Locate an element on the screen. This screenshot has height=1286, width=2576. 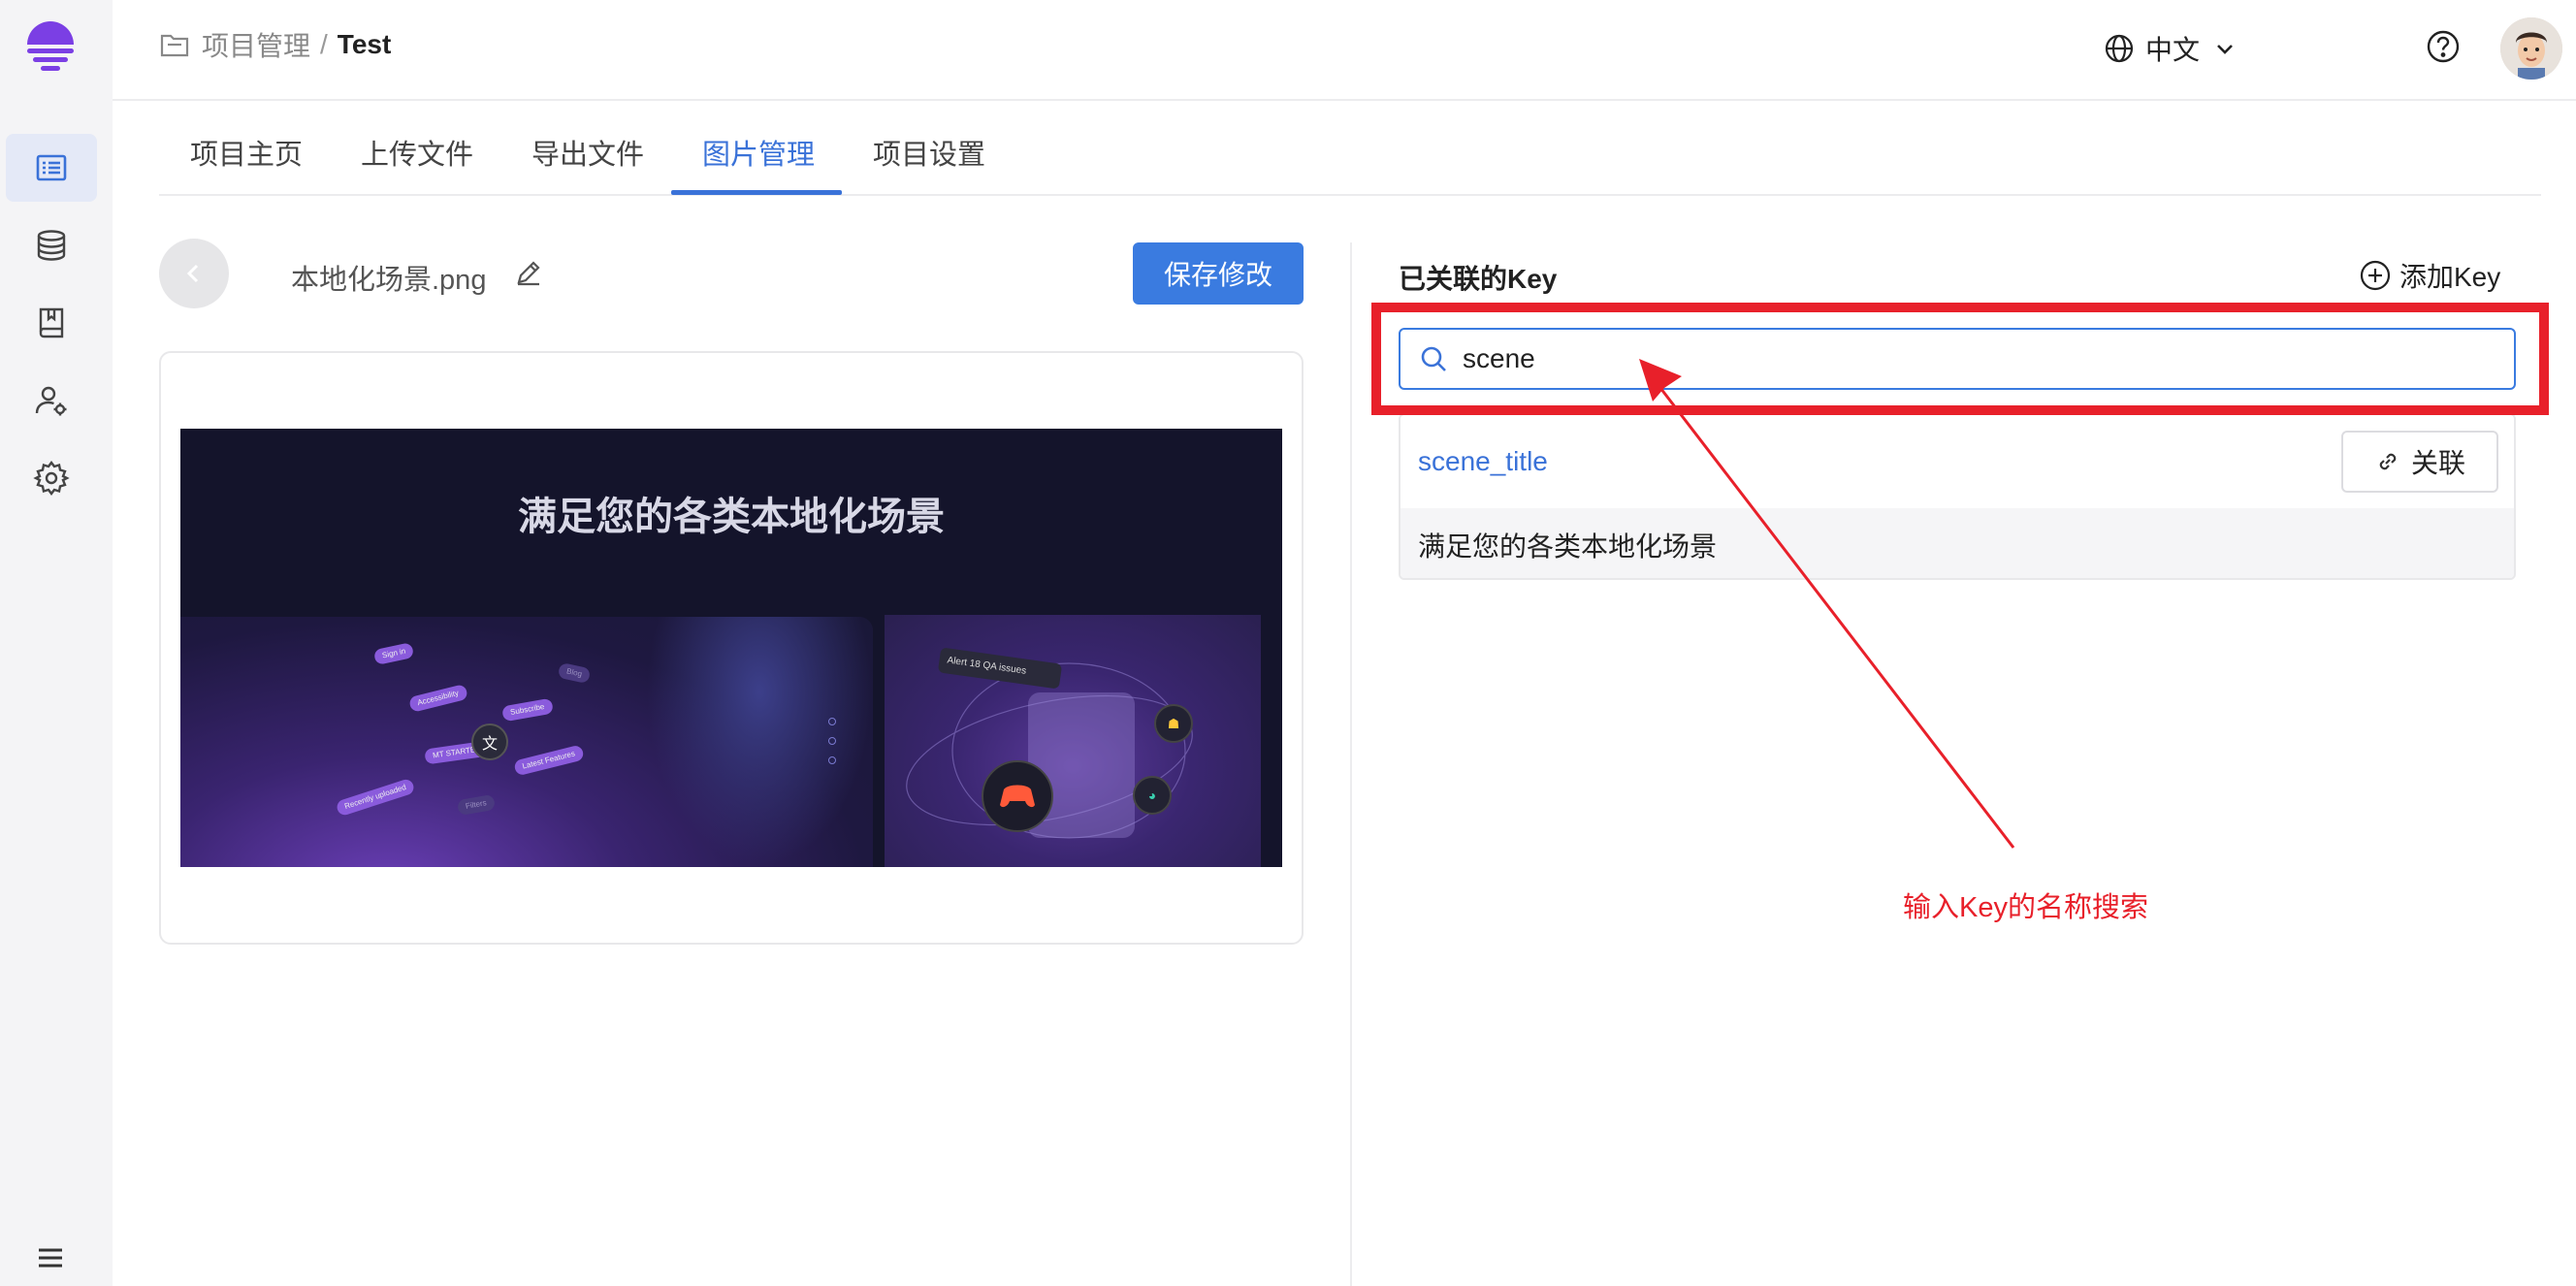
breadcrumb-current: Test is located at coordinates (364, 44).